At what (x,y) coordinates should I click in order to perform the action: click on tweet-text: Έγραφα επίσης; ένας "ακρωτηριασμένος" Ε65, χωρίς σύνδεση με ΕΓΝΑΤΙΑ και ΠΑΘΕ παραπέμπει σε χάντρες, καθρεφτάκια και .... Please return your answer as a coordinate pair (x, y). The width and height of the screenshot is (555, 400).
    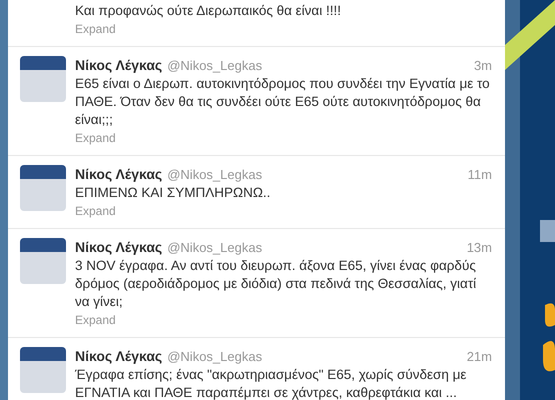
    Looking at the image, I should click on (271, 383).